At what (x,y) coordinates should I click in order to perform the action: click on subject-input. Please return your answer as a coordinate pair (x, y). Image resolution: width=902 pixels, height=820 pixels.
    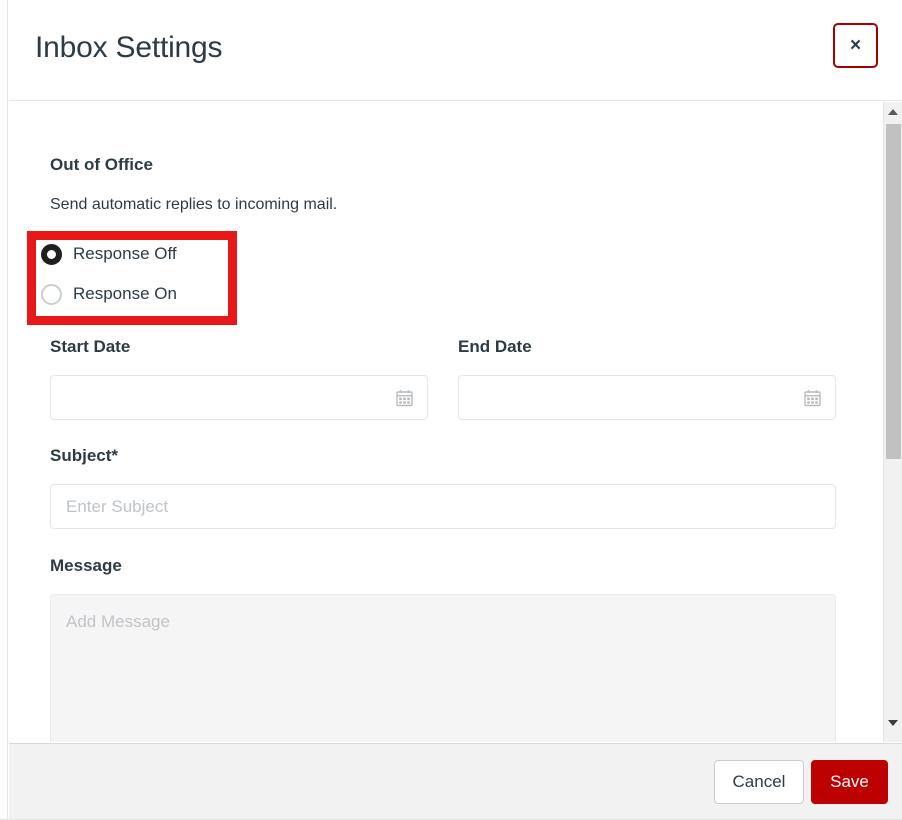
    Looking at the image, I should click on (443, 506).